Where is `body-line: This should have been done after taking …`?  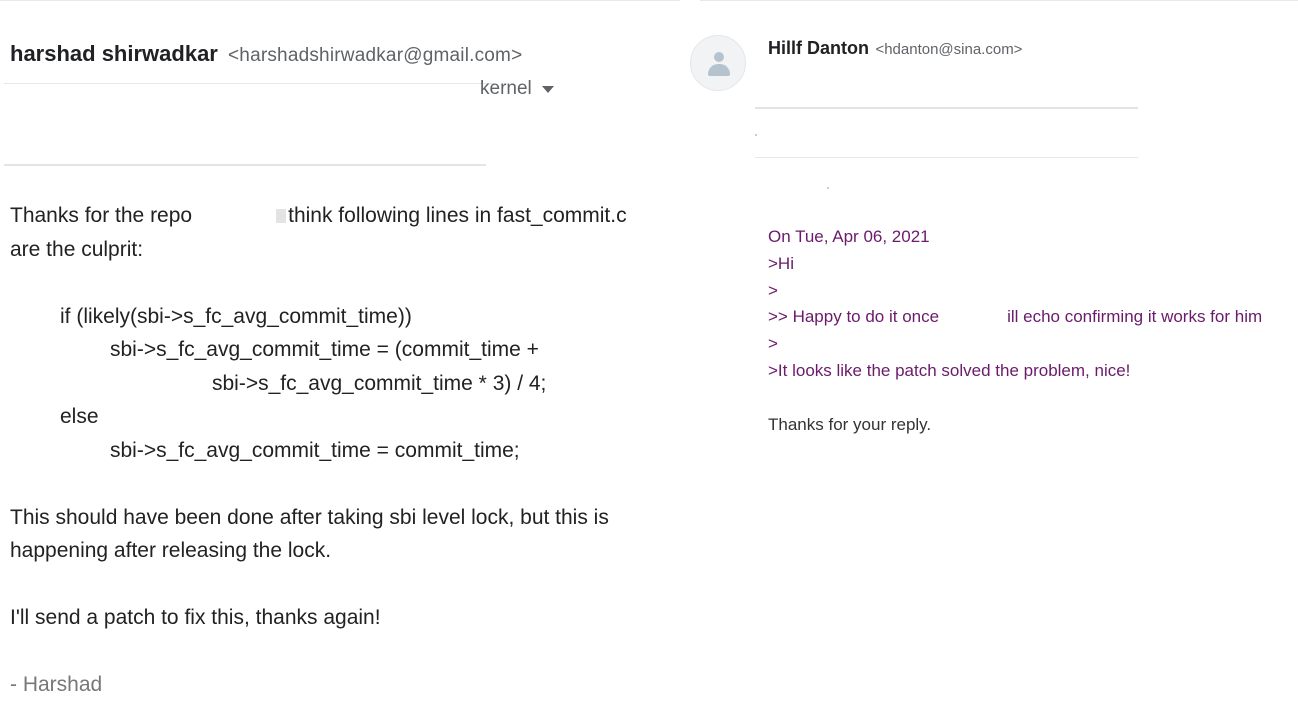 body-line: This should have been done after taking … is located at coordinates (309, 517).